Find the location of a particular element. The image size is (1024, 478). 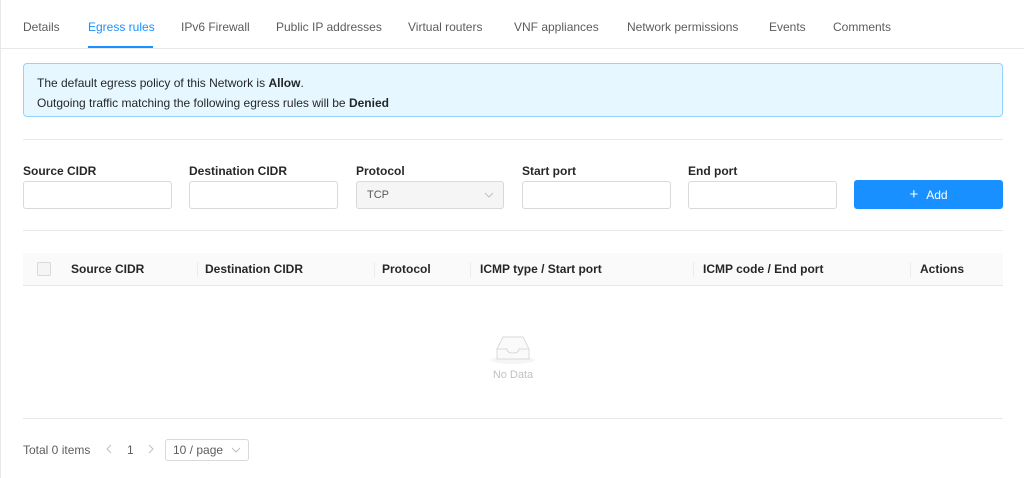

chevron-left-icon is located at coordinates (109, 449).